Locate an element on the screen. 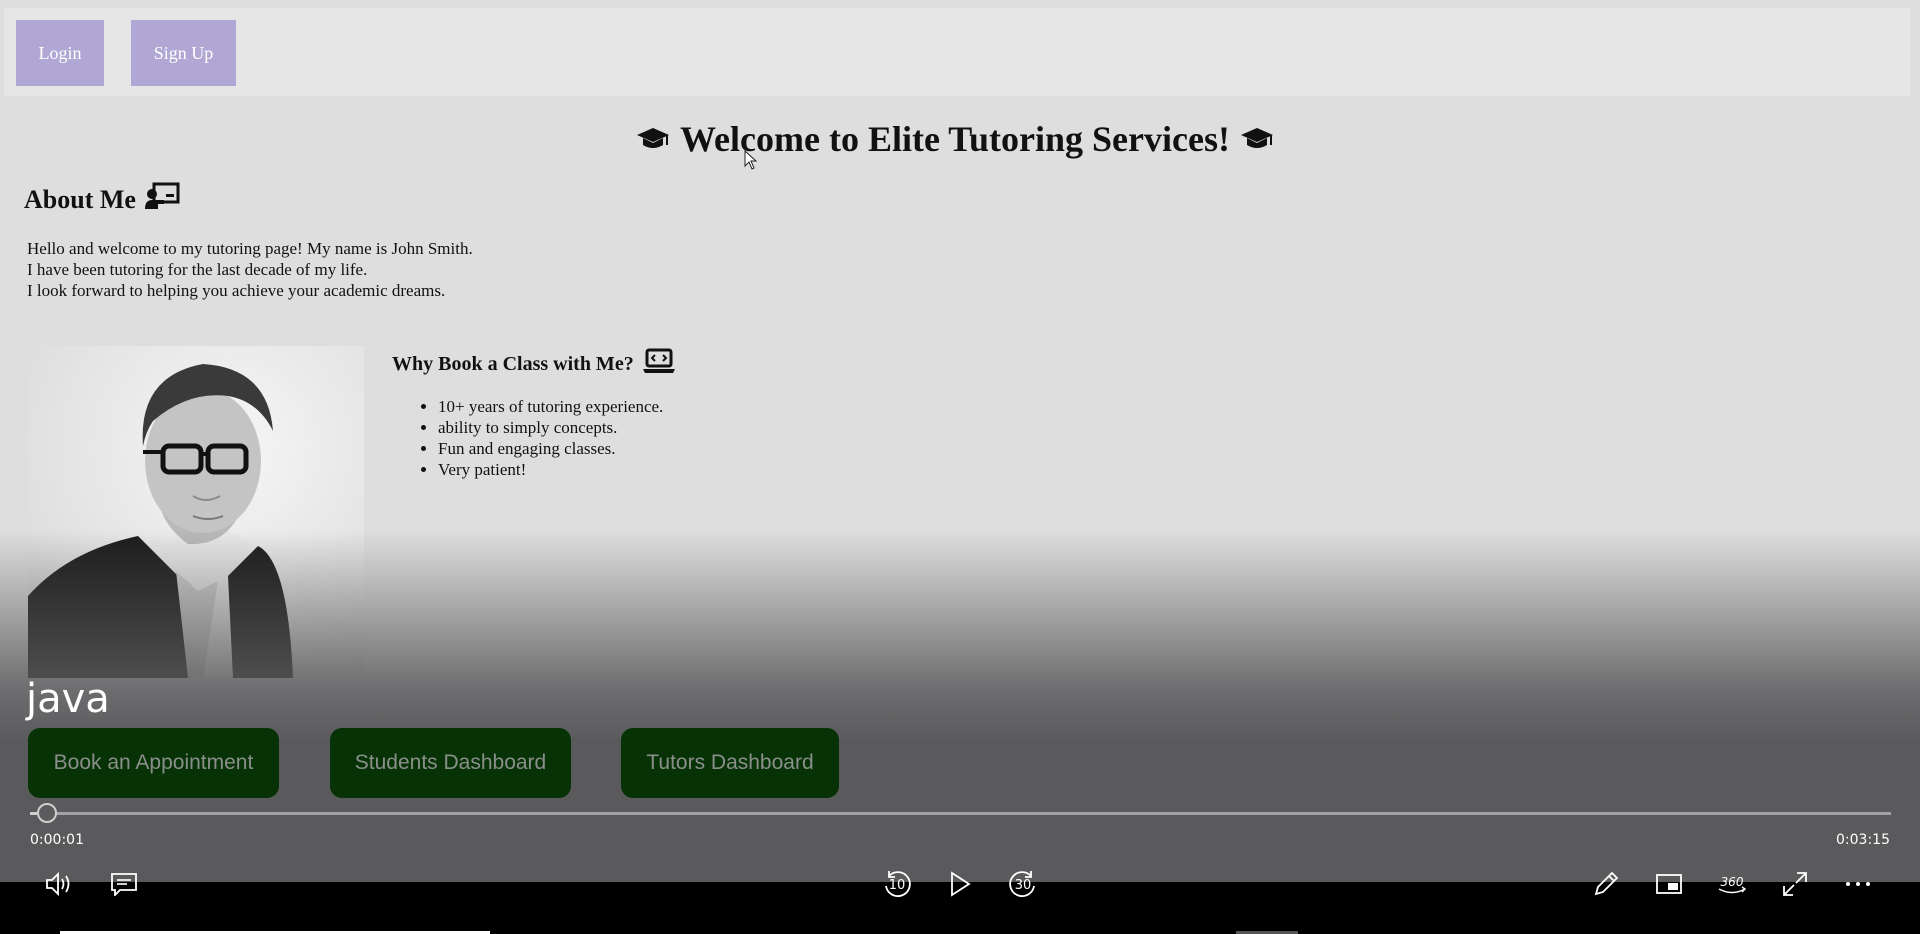 This screenshot has height=934, width=1920. volume-icon is located at coordinates (60, 884).